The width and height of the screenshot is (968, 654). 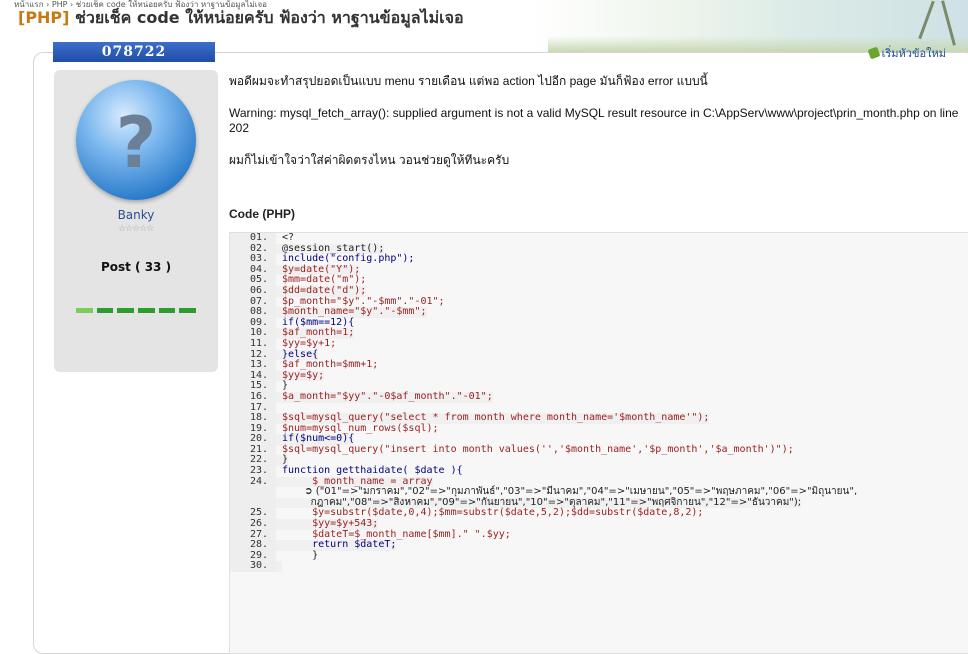 I want to click on user-info-panel: ? Banky ☆☆☆☆☆ Post ( 33 ), so click(x=136, y=221).